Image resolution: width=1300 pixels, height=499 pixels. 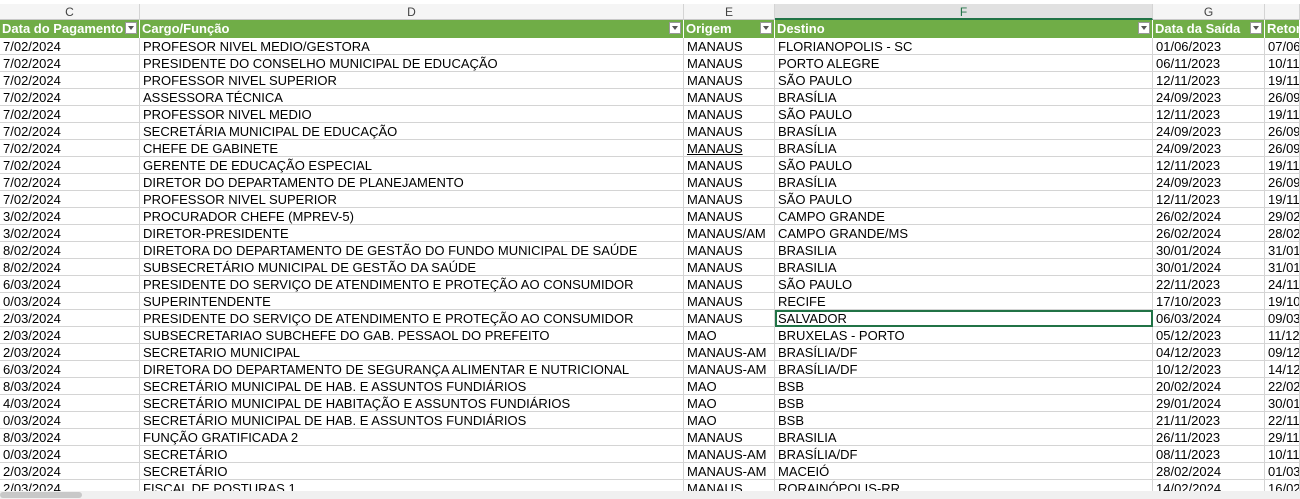 I want to click on cell-data-pagamento: 8/02/2024, so click(x=70, y=267).